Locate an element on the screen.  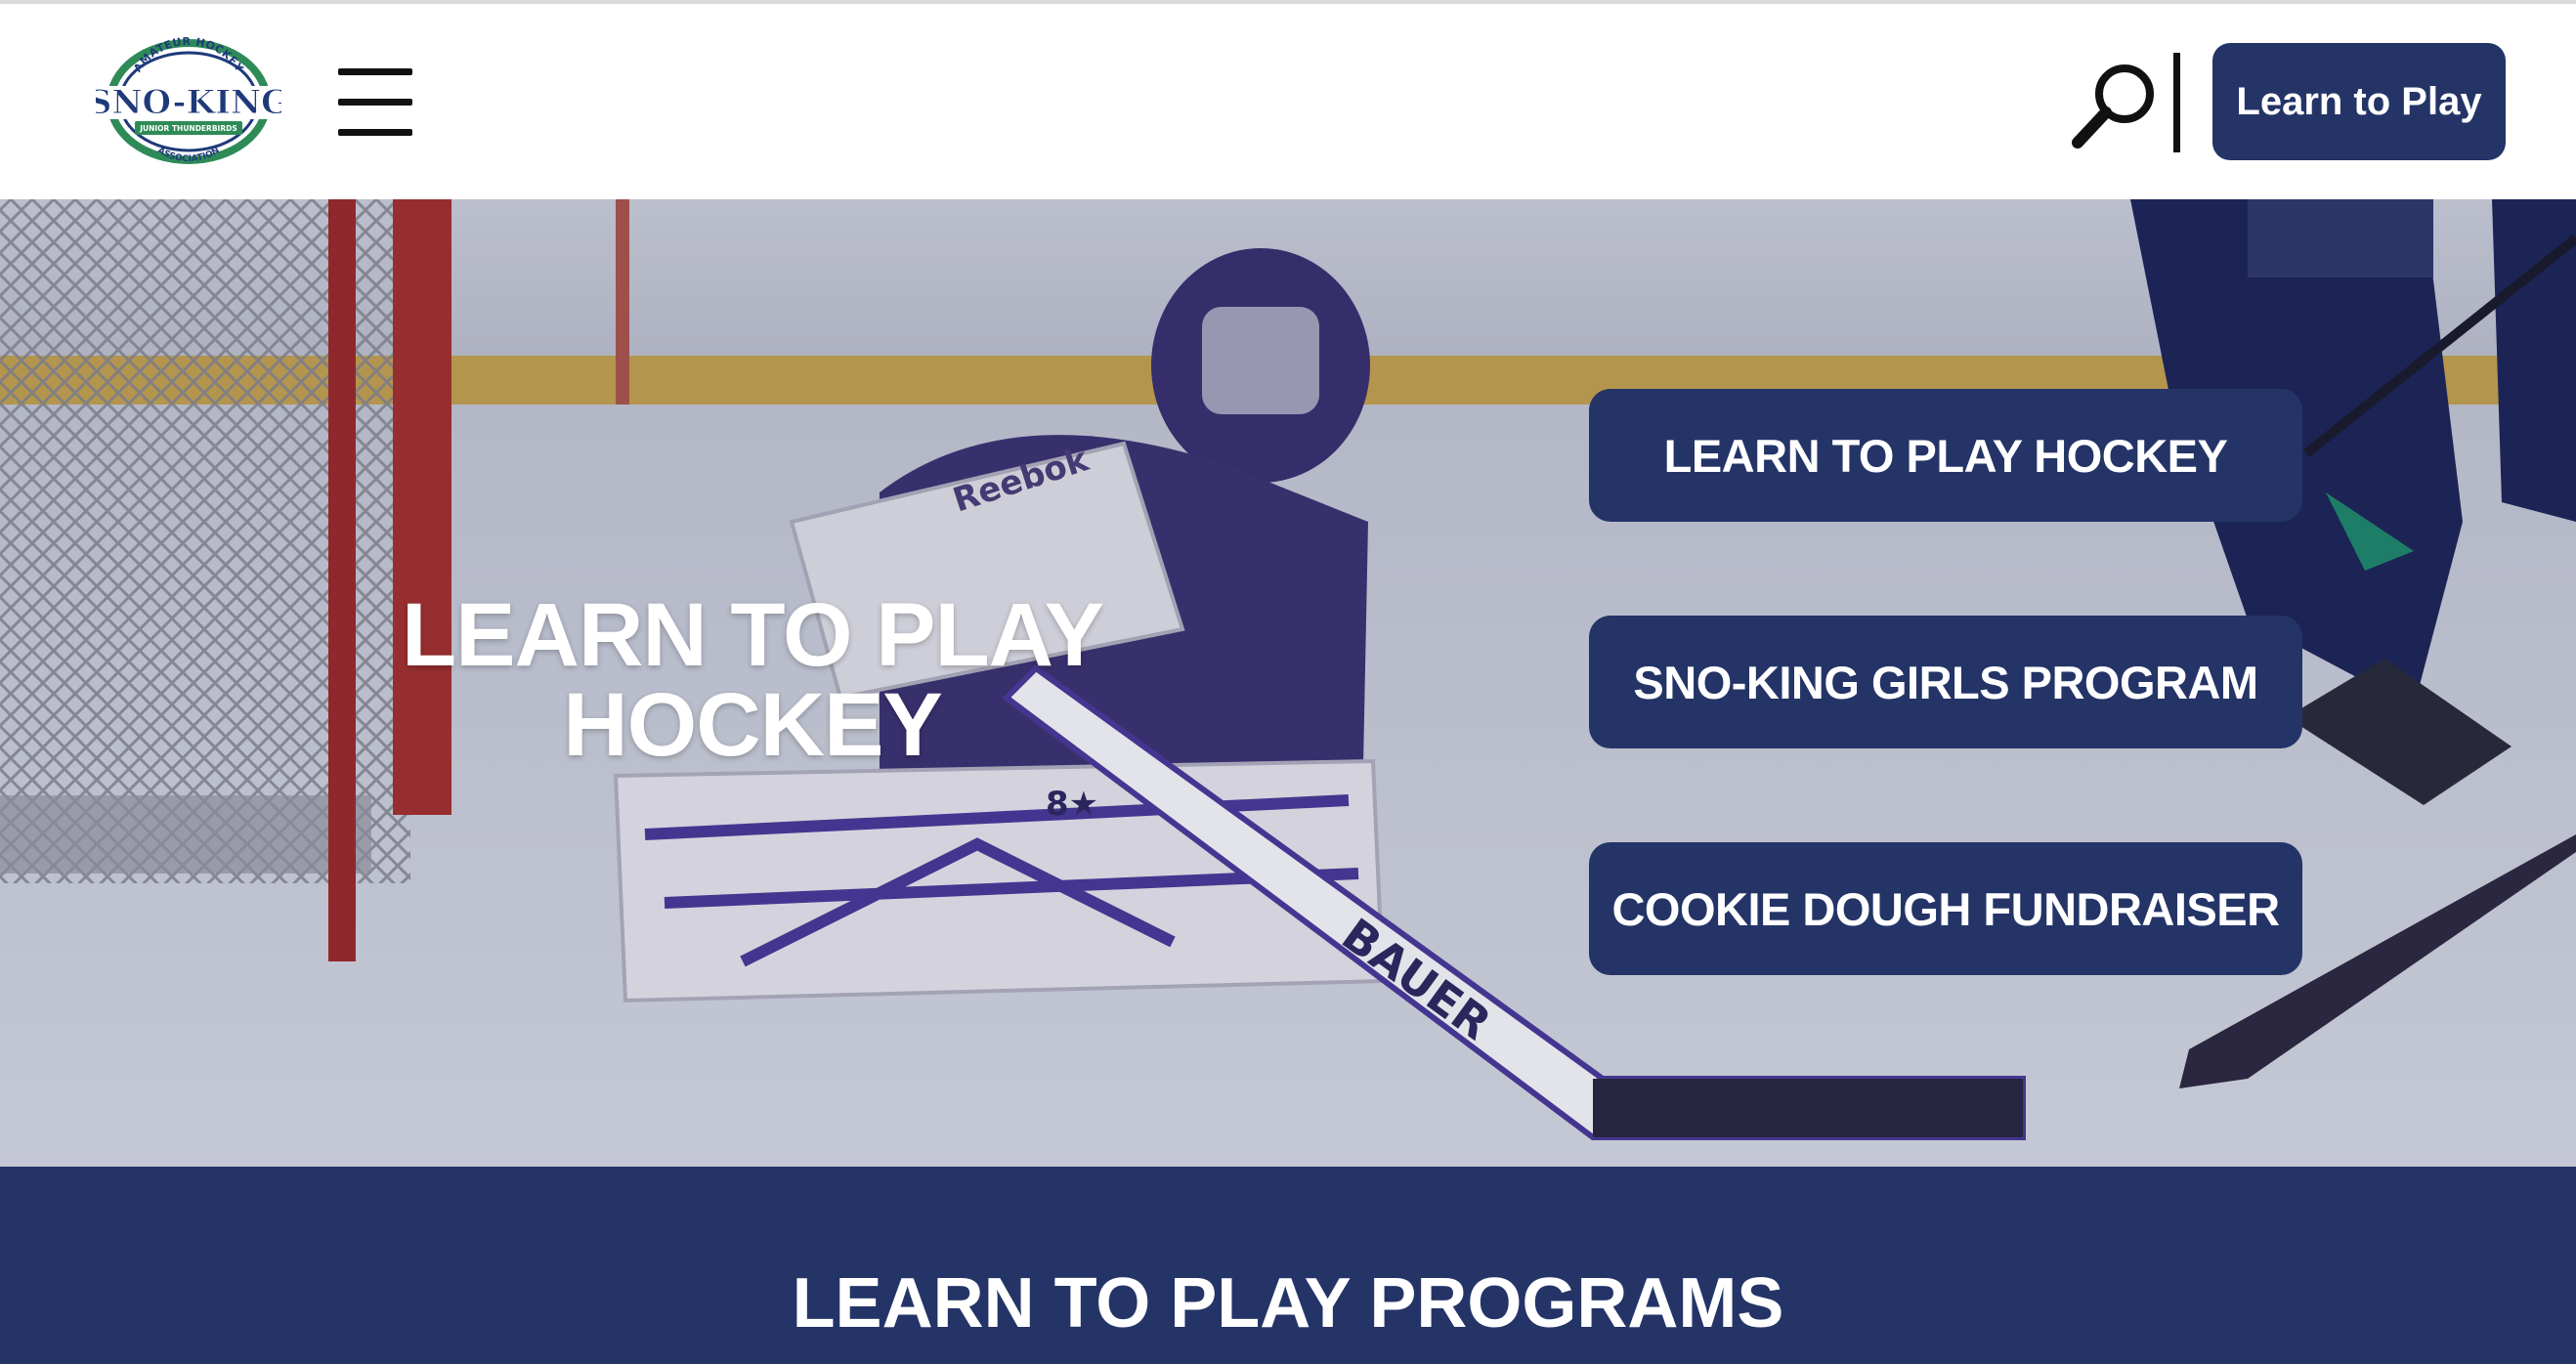
search-icon is located at coordinates (2113, 106).